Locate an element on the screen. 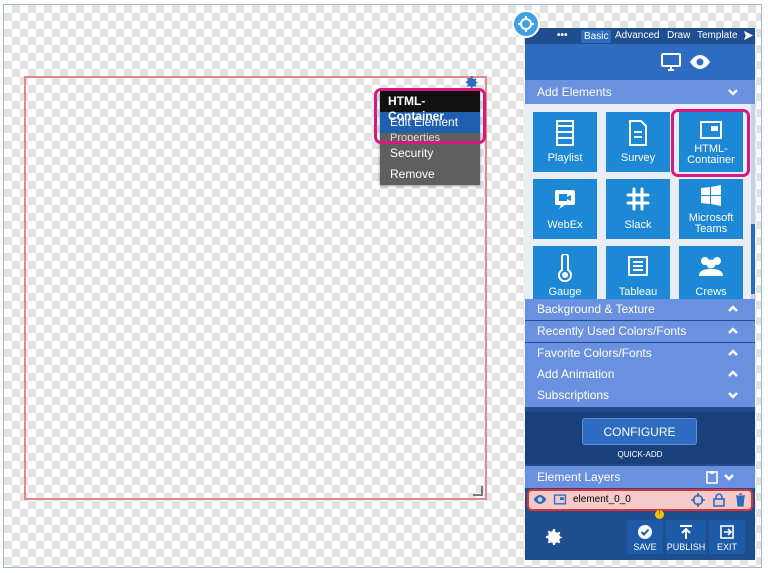 Image resolution: width=768 pixels, height=573 pixels. section-add-animation: Add Animation is located at coordinates (640, 374).